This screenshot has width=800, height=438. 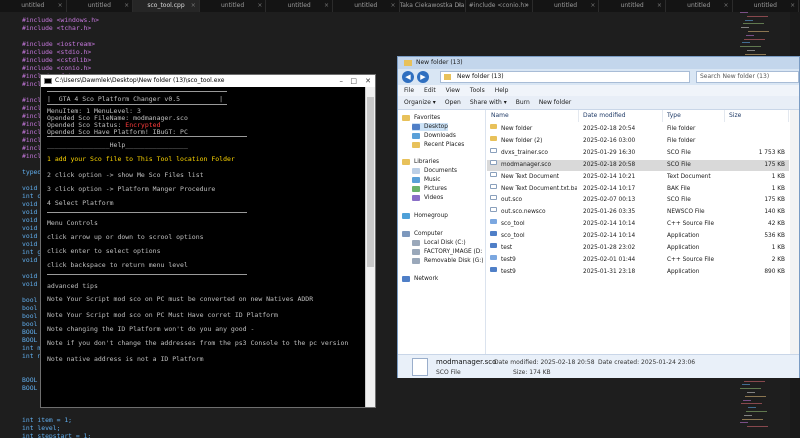 I want to click on nav-item: Homegroup, so click(x=425, y=216).